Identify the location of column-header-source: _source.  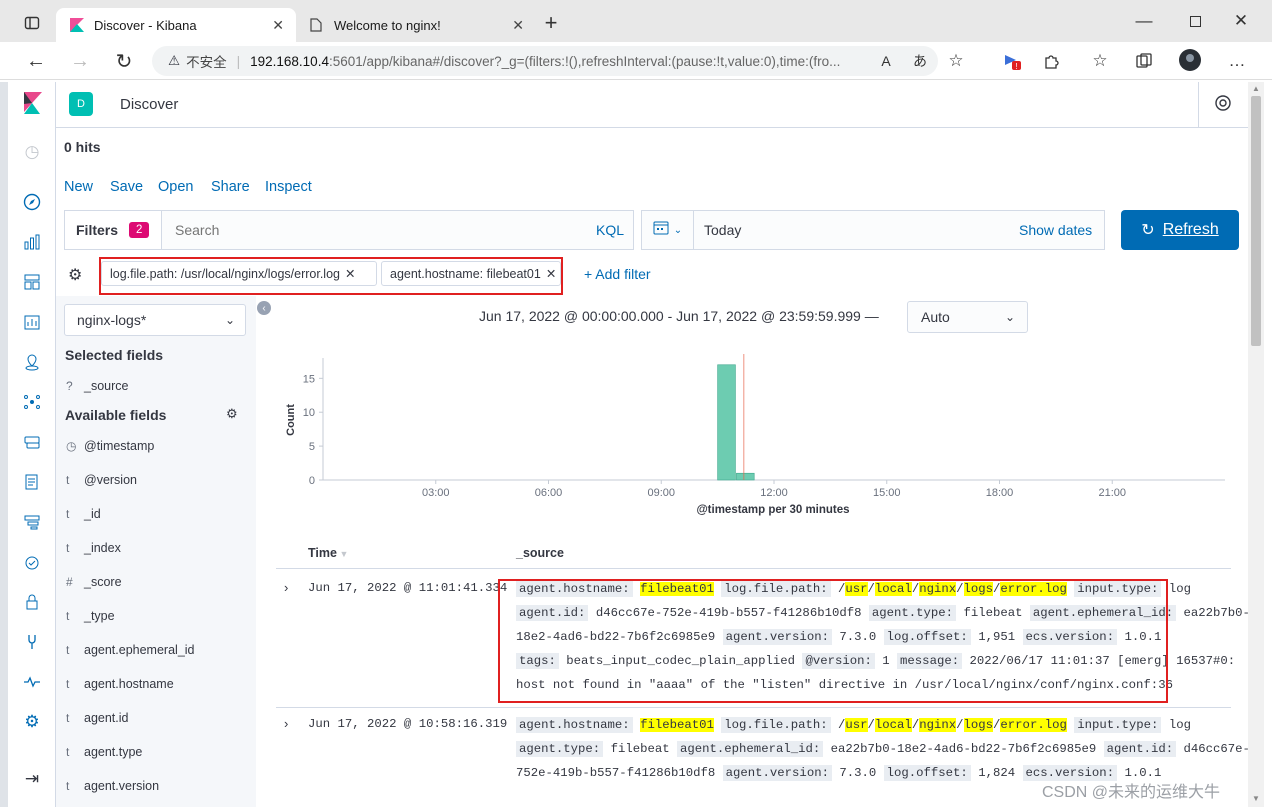
(540, 553).